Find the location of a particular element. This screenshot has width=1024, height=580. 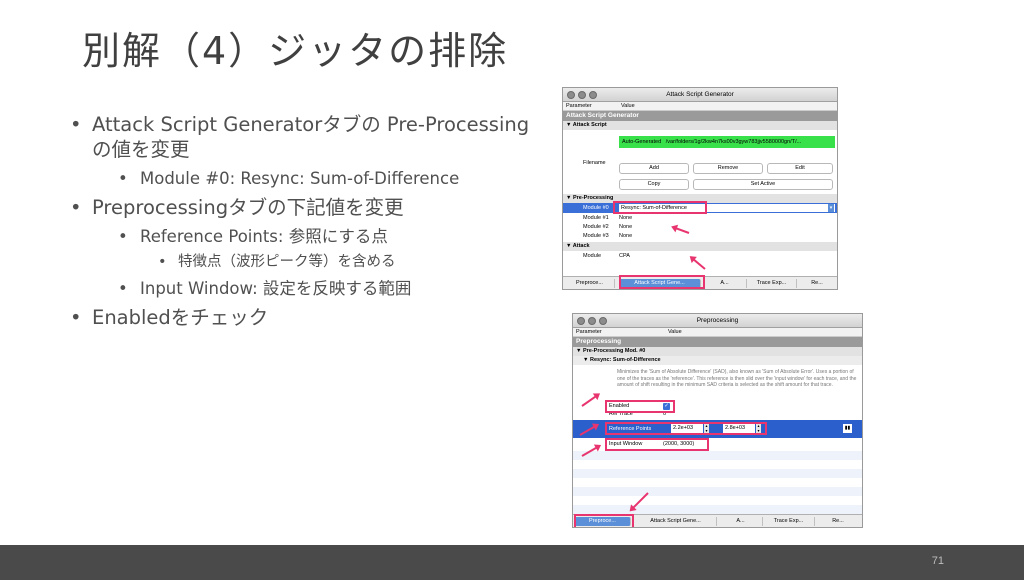

window-titlebar: Attack Script Generator is located at coordinates (700, 95).